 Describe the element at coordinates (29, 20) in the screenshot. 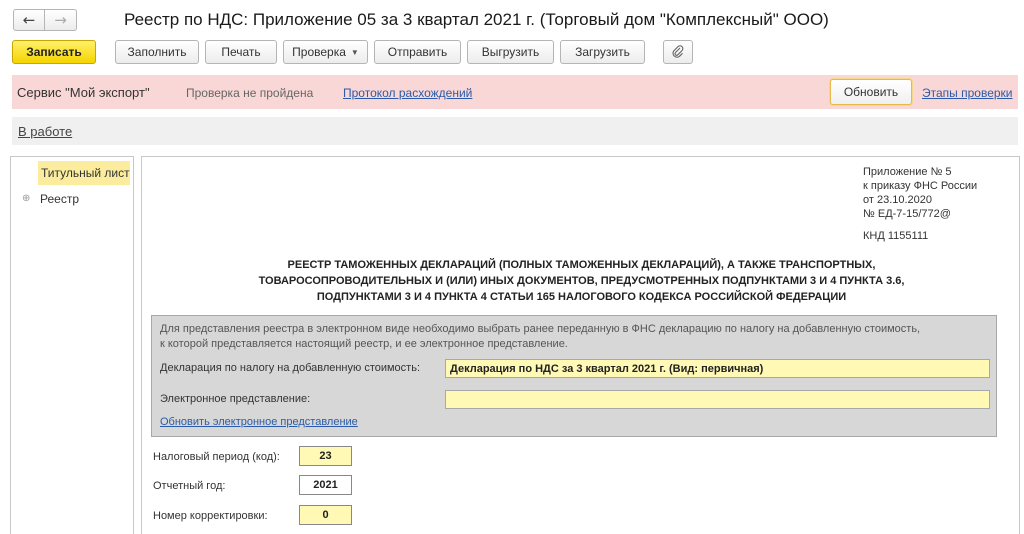

I see `back-icon: ←` at that location.